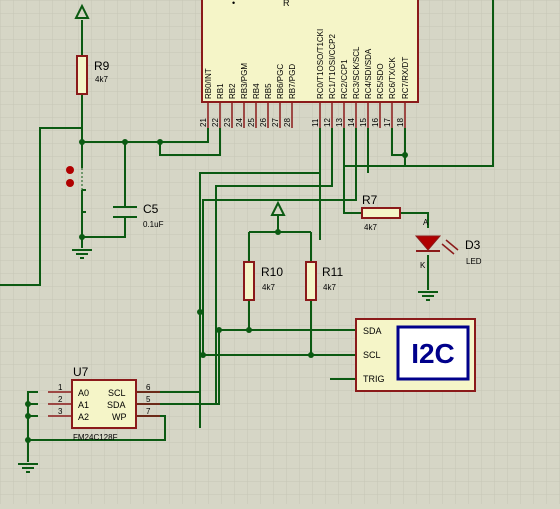 The image size is (560, 509). What do you see at coordinates (83, 405) in the screenshot?
I see `u7-pin-label: A1` at bounding box center [83, 405].